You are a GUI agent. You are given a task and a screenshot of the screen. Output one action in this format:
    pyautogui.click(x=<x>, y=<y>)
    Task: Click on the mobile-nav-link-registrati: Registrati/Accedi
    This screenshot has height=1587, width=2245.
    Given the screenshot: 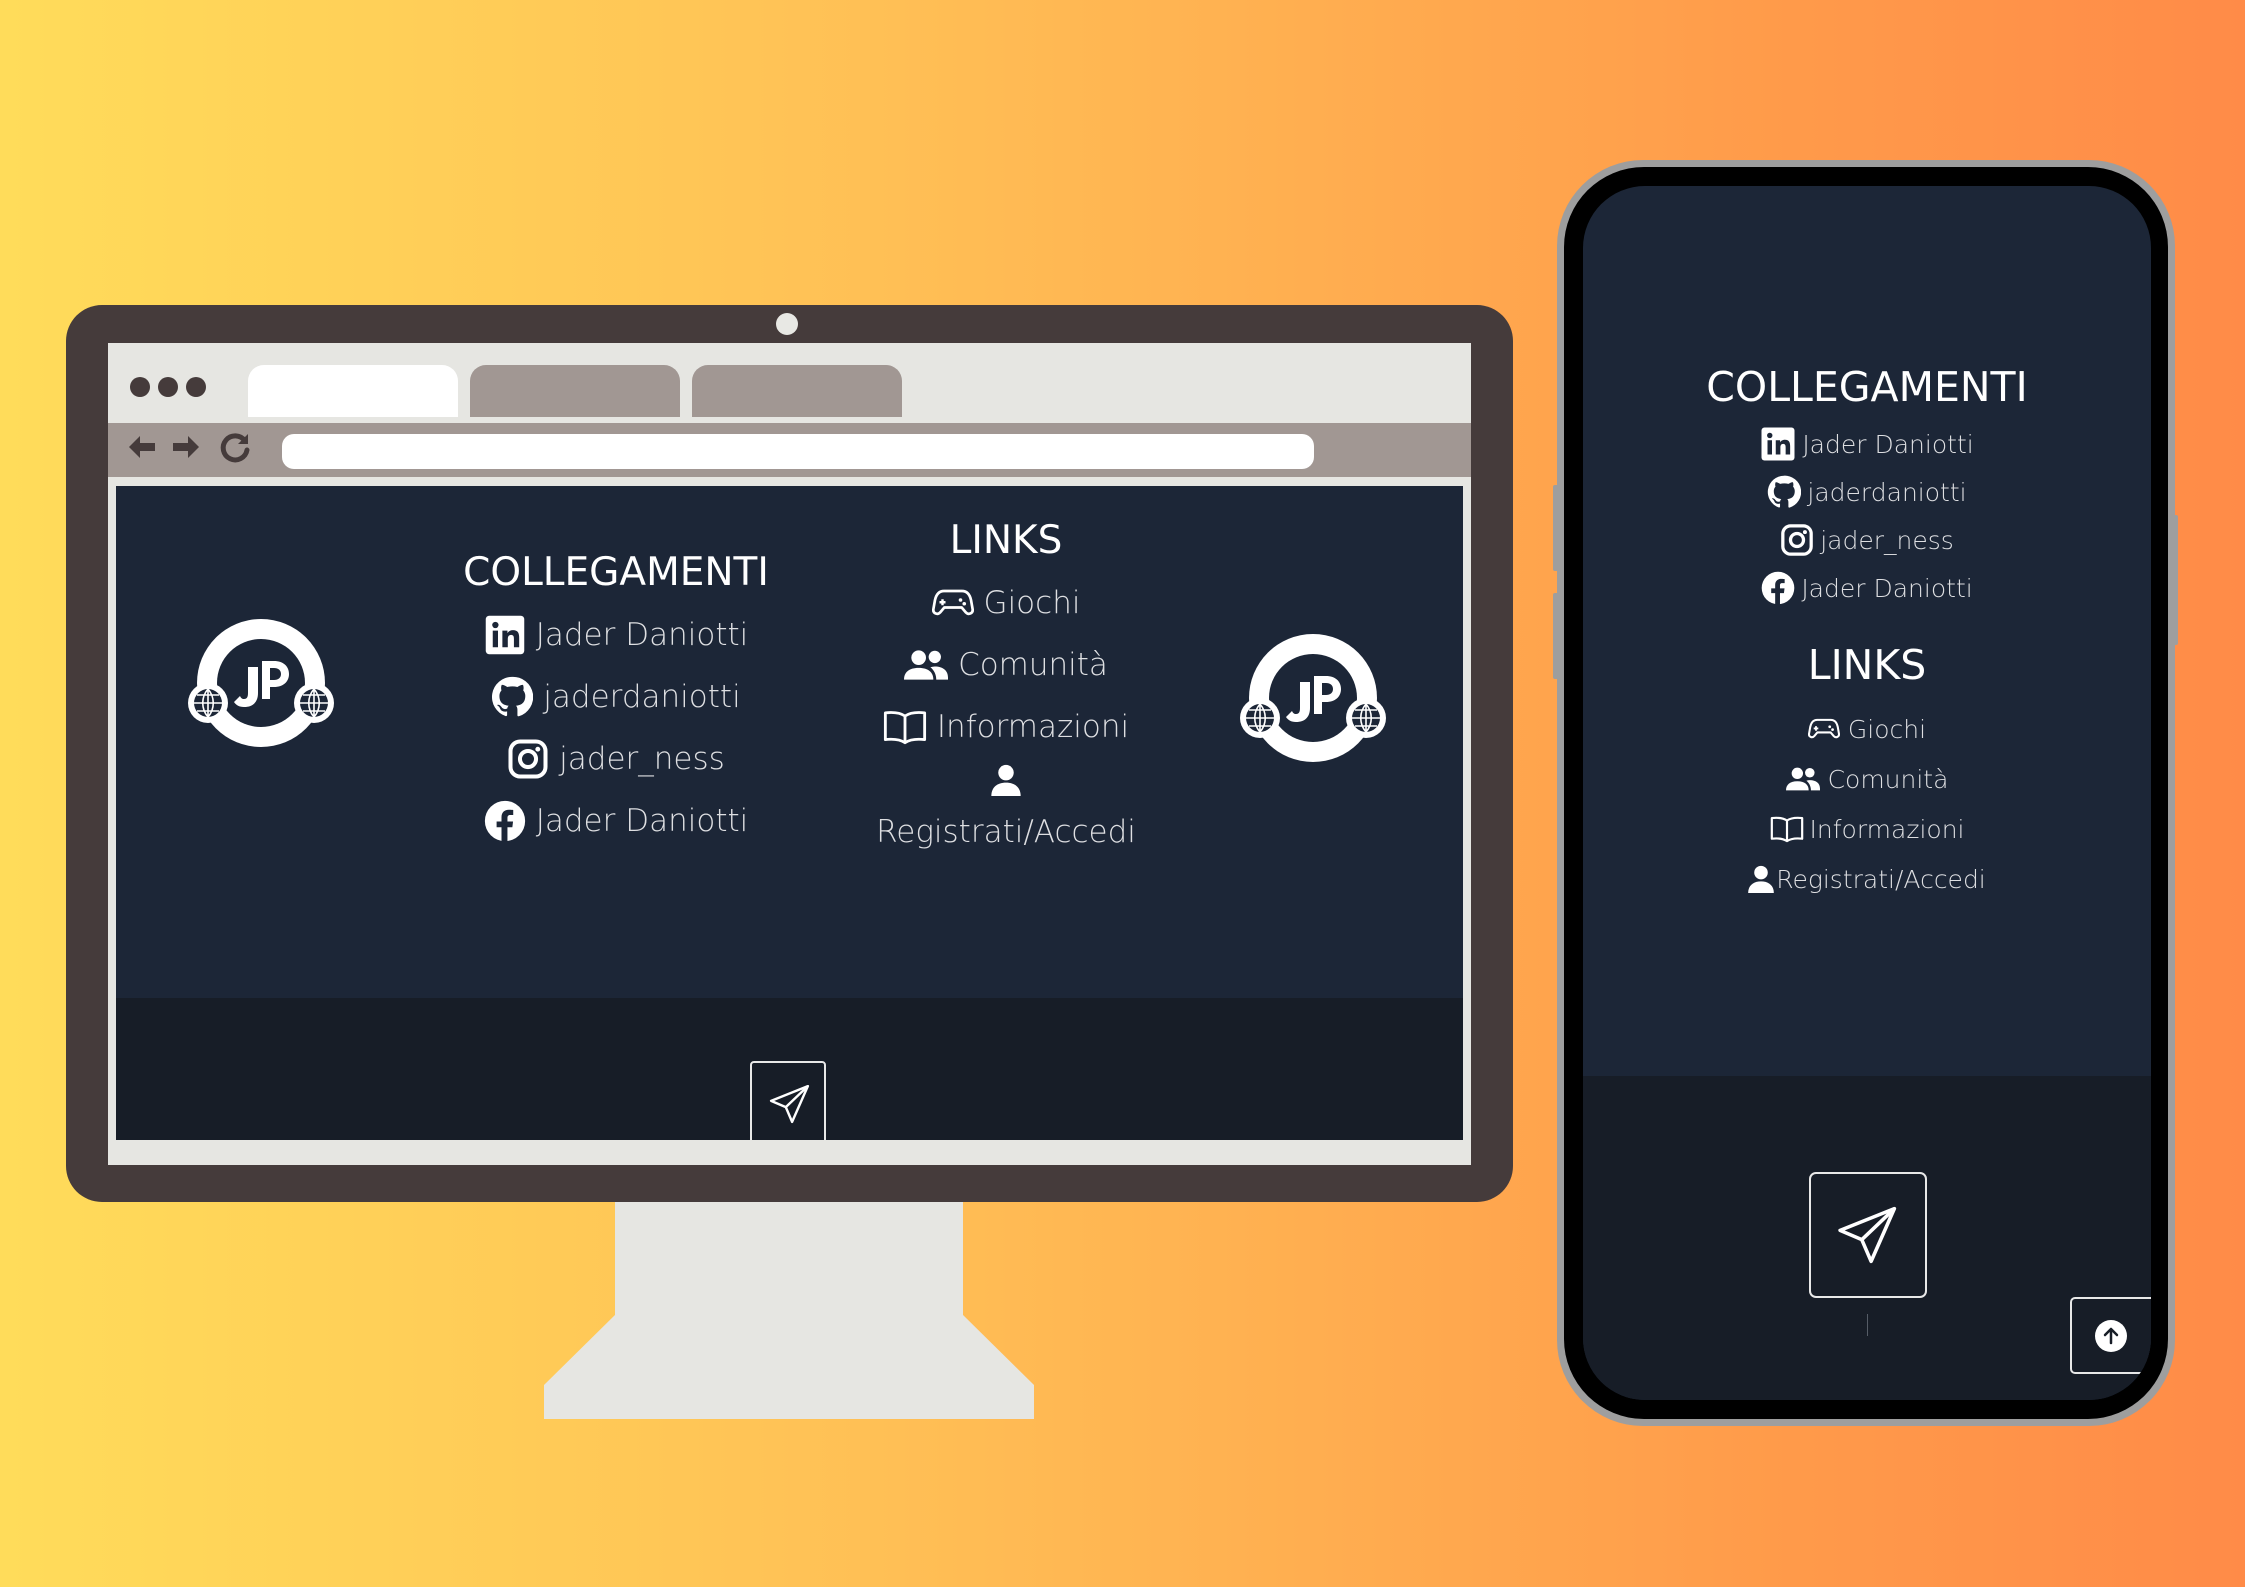 What is the action you would take?
    pyautogui.click(x=1867, y=879)
    